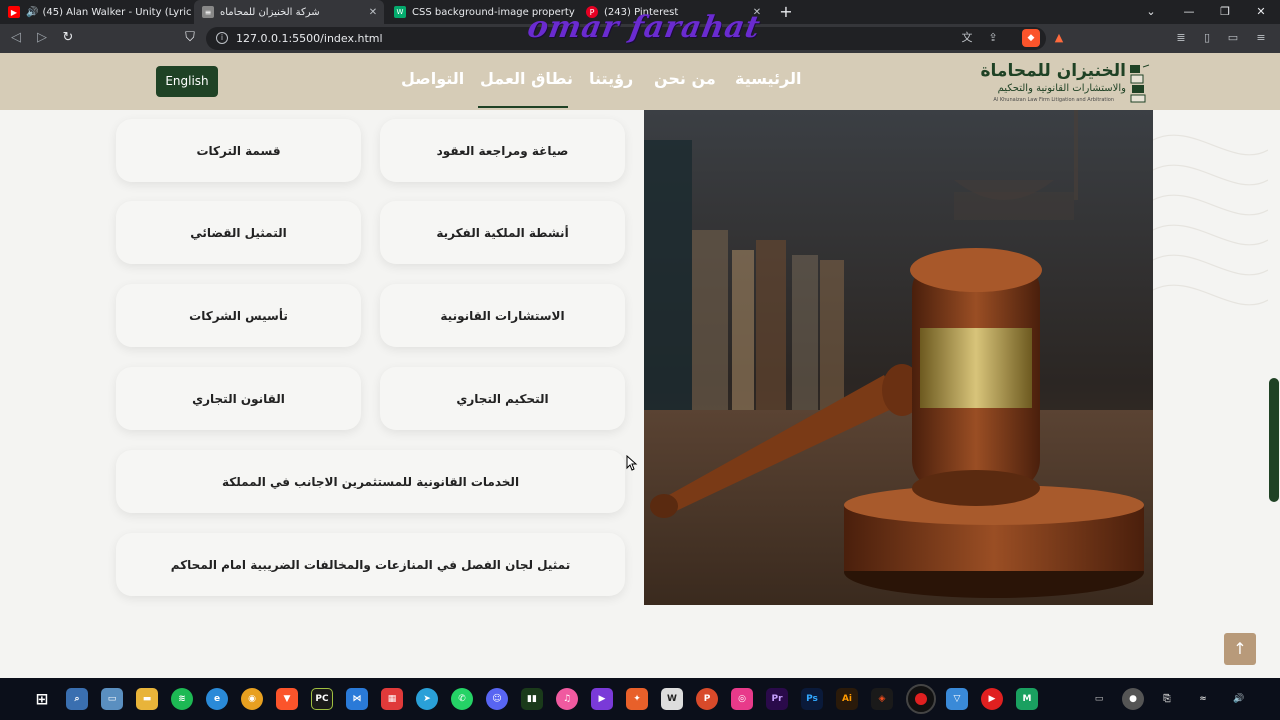 The image size is (1280, 720). What do you see at coordinates (1031, 38) in the screenshot?
I see `brave-shield-icon: ◆` at bounding box center [1031, 38].